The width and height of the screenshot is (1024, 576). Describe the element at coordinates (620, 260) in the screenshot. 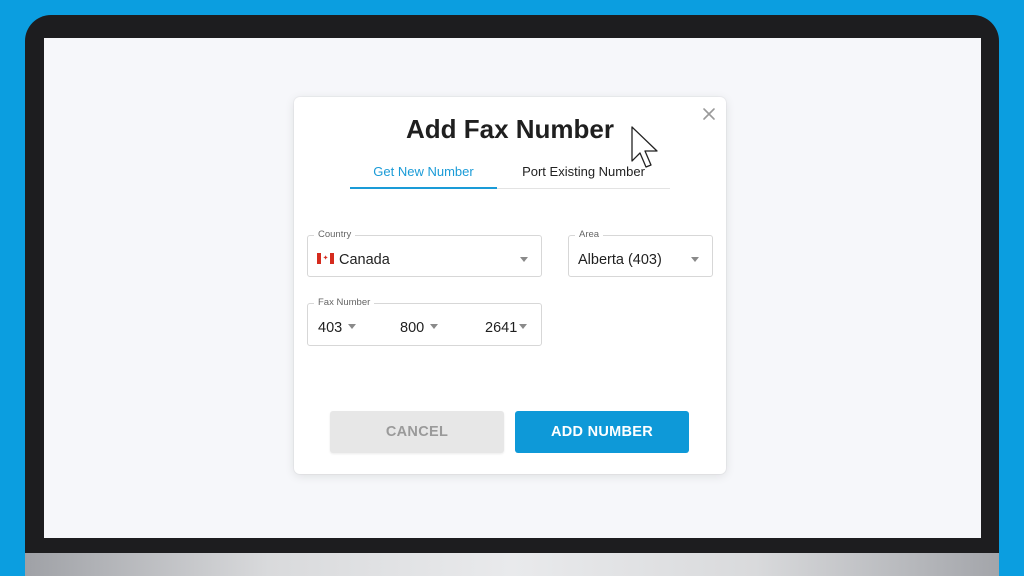

I see `area-value: Alberta (403)` at that location.